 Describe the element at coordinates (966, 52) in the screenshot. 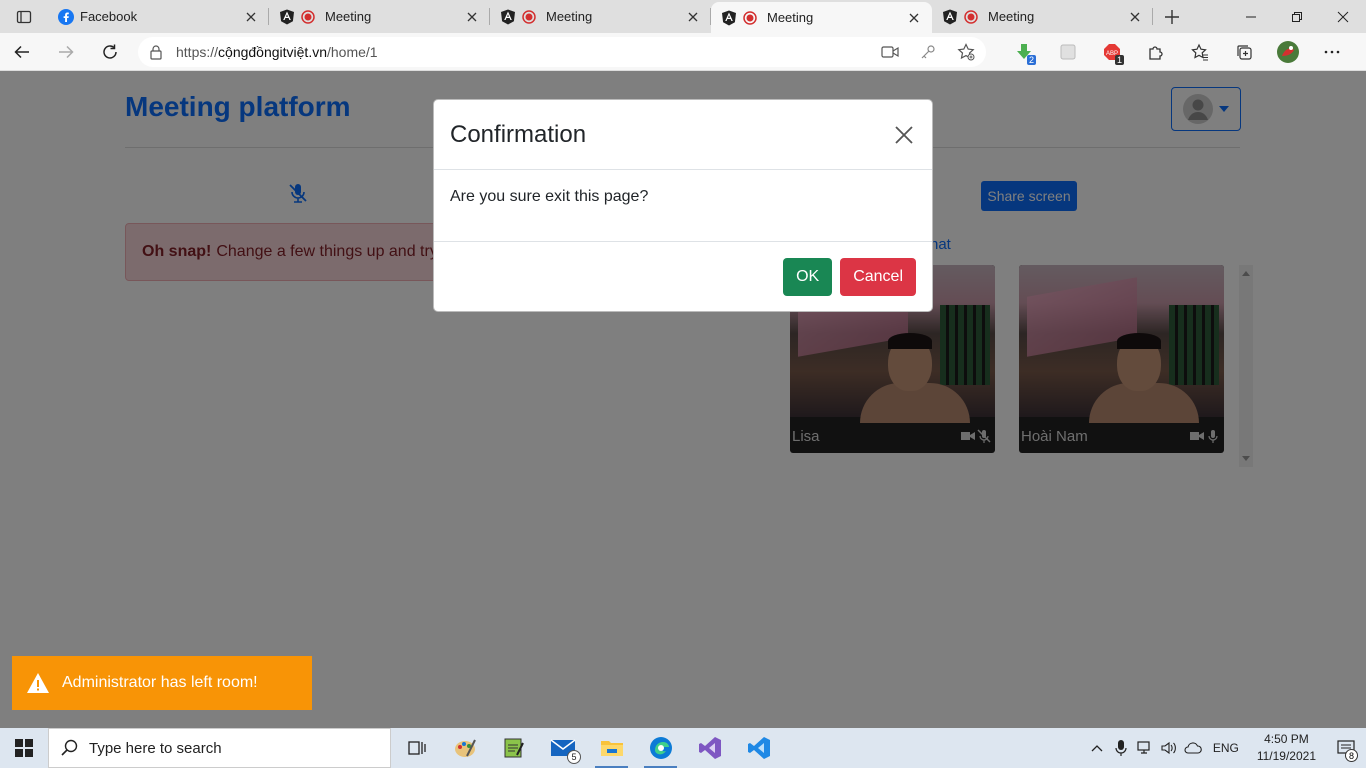

I see `add-favorite-icon` at that location.